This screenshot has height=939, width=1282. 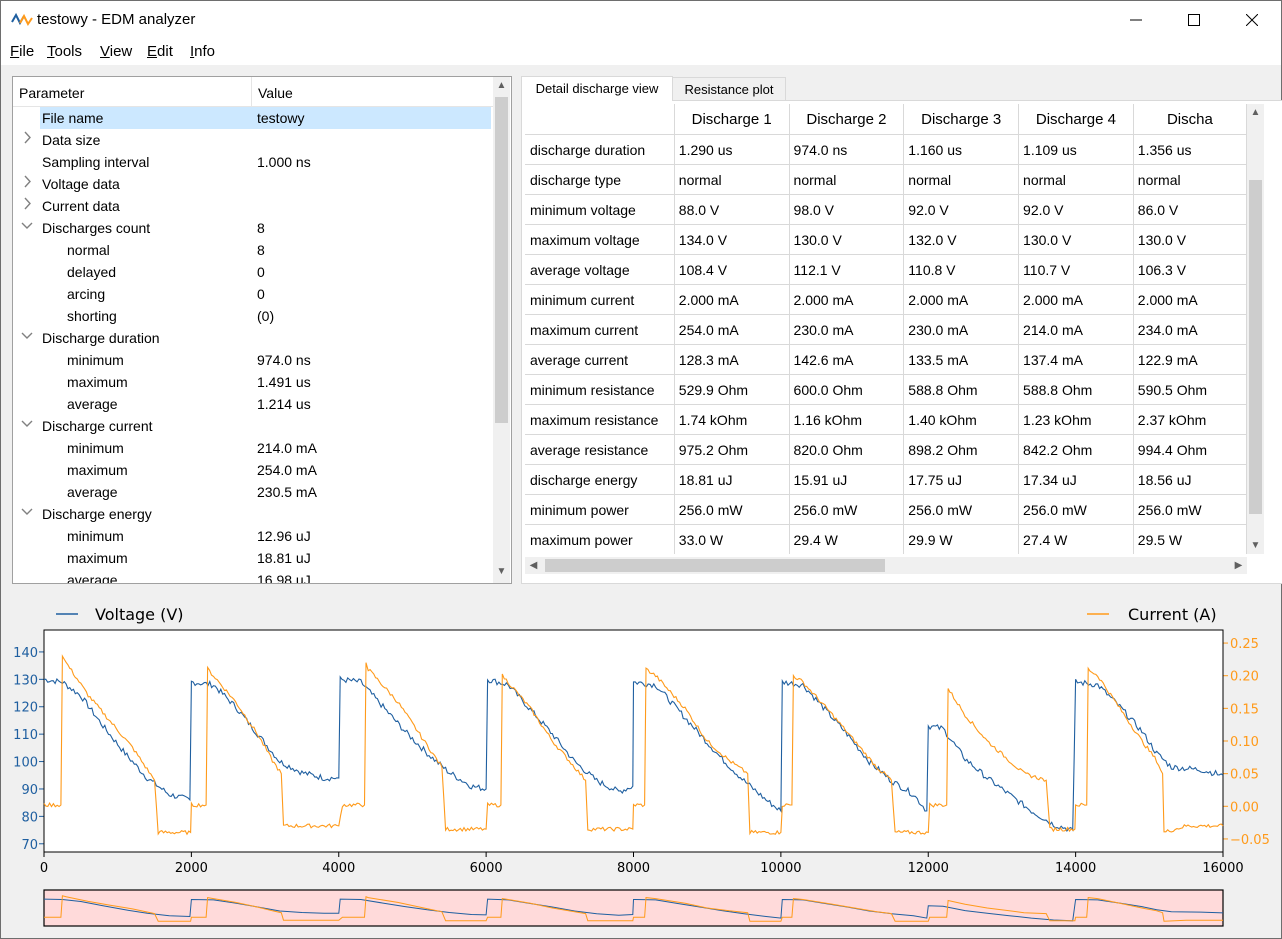 I want to click on column-header: Discharge 3, so click(x=961, y=119).